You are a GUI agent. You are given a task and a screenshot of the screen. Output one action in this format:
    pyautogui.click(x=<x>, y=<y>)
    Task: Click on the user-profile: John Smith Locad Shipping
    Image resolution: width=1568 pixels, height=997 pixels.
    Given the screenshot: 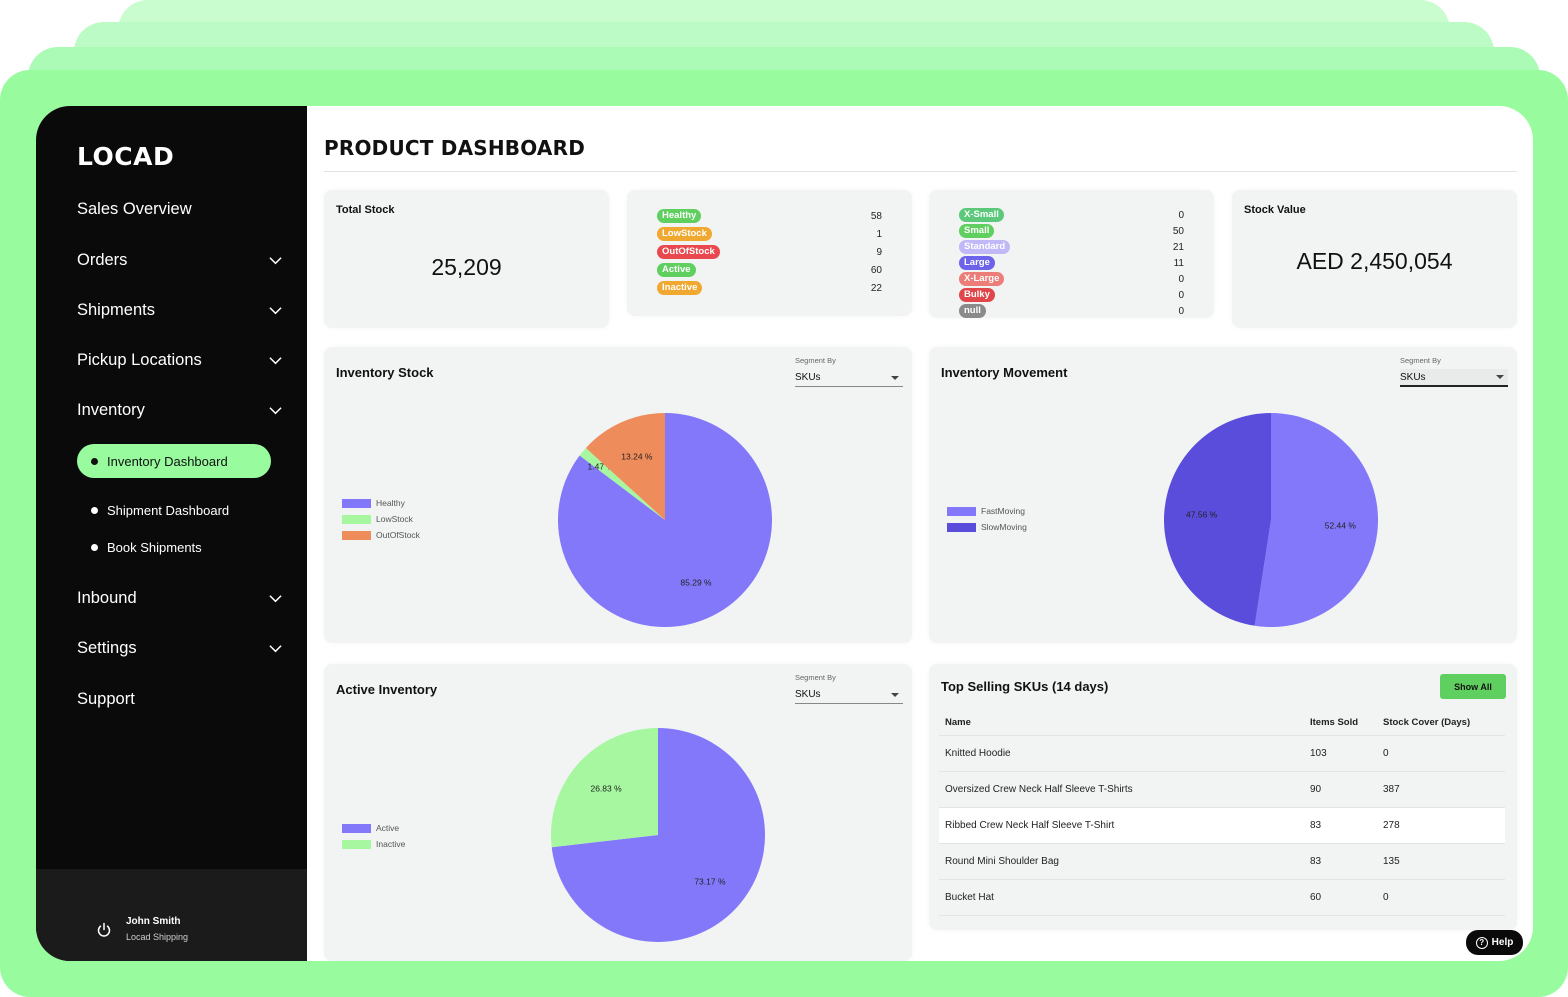 What is the action you would take?
    pyautogui.click(x=171, y=915)
    